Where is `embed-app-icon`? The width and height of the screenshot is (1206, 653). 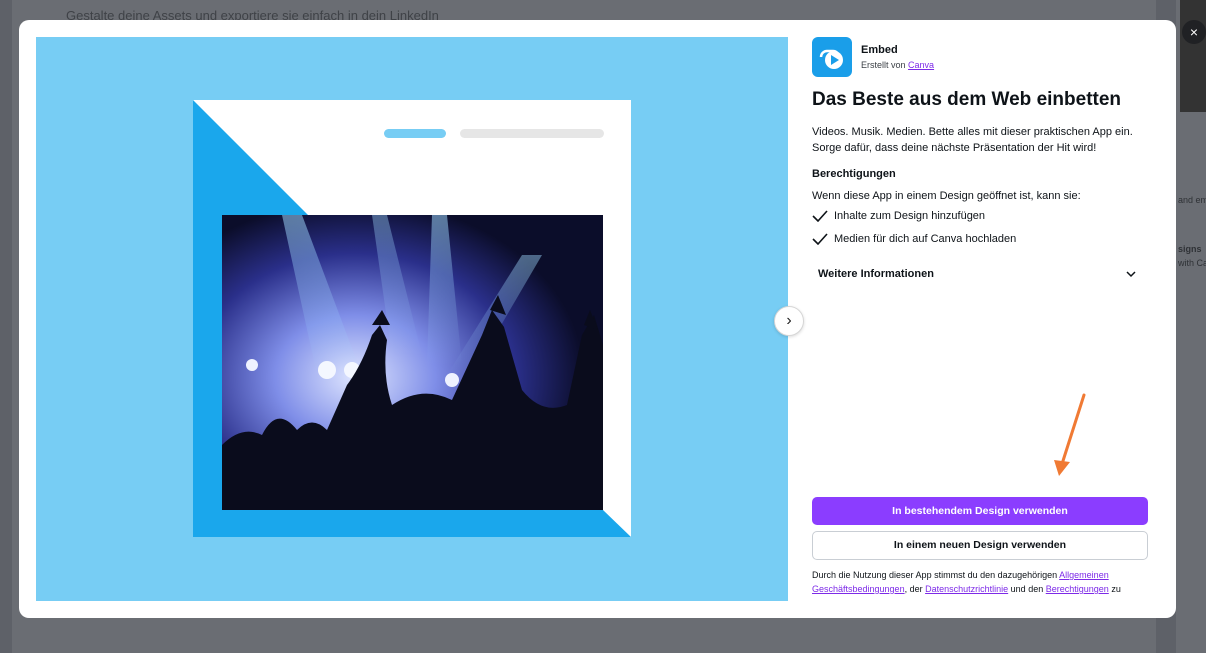
embed-app-icon is located at coordinates (832, 57).